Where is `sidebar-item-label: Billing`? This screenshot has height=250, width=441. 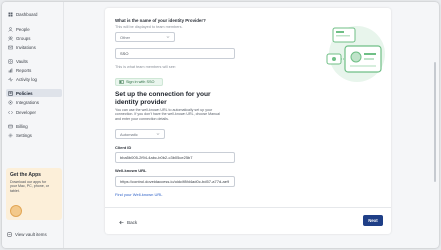
sidebar-item-label: Billing is located at coordinates (22, 126).